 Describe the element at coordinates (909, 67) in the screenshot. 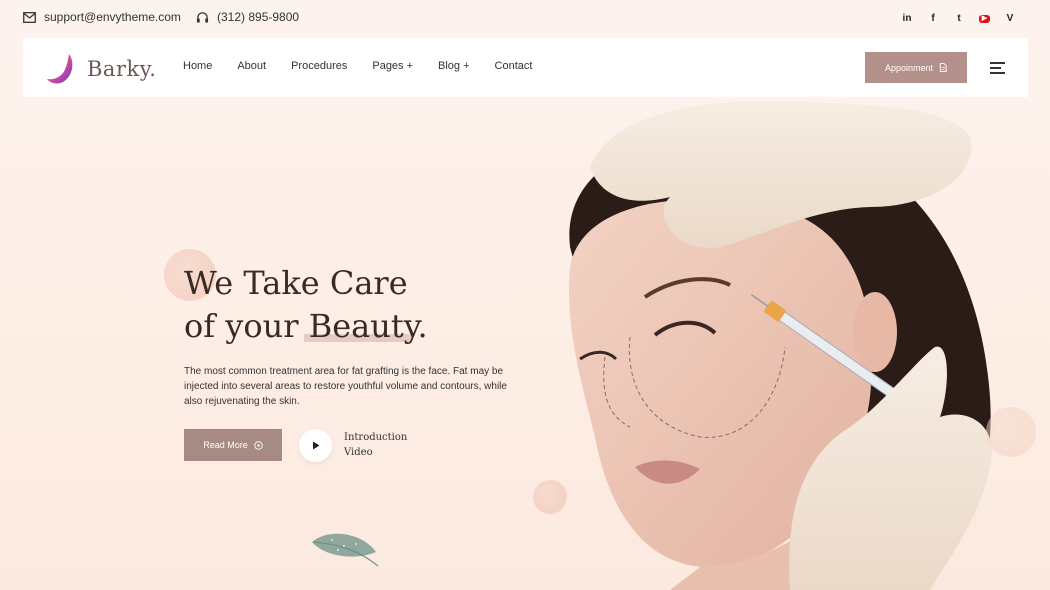

I see `appointment-label: Appoinment` at that location.